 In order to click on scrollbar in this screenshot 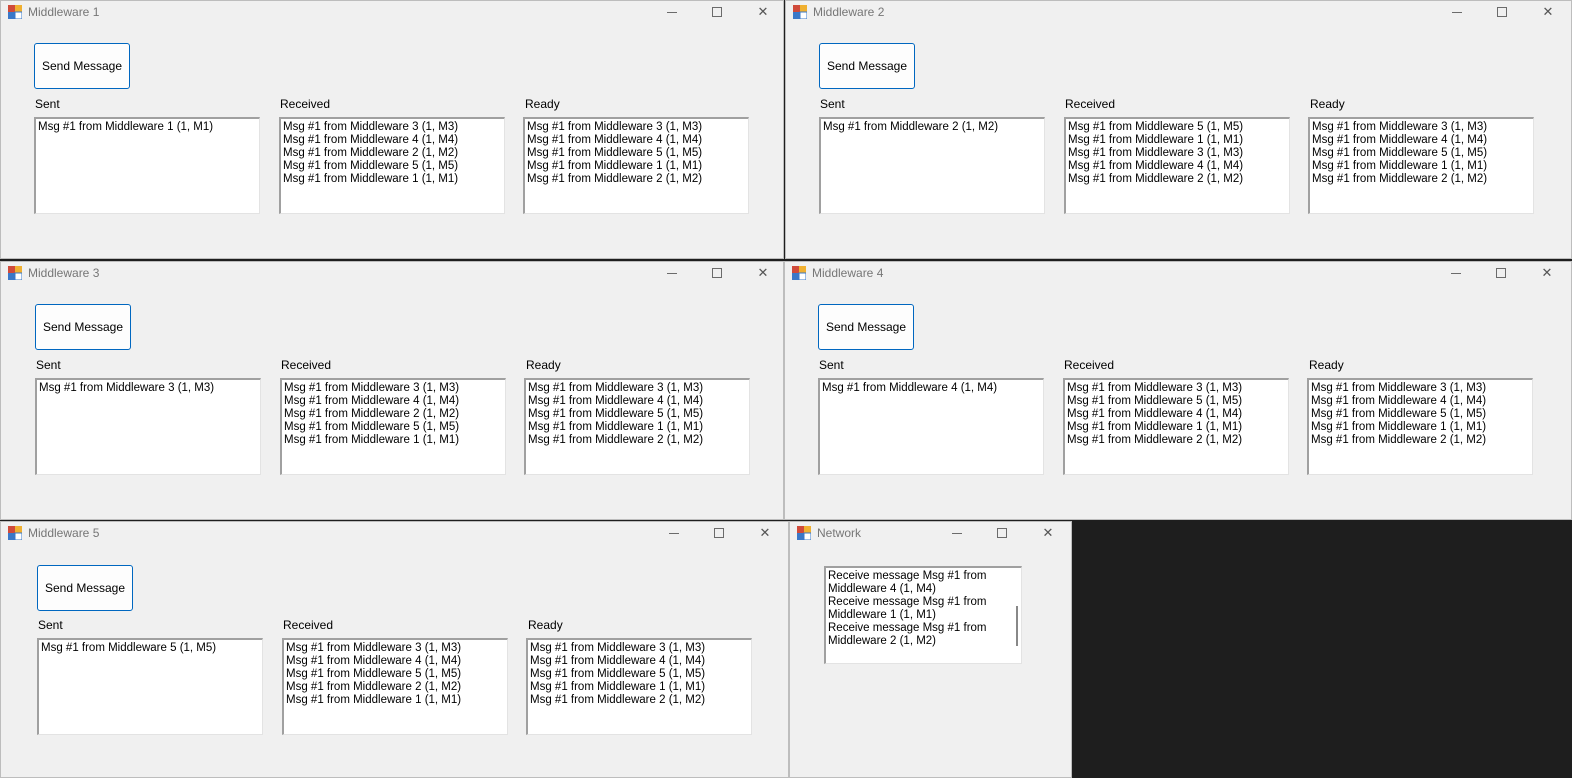, I will do `click(1017, 626)`.